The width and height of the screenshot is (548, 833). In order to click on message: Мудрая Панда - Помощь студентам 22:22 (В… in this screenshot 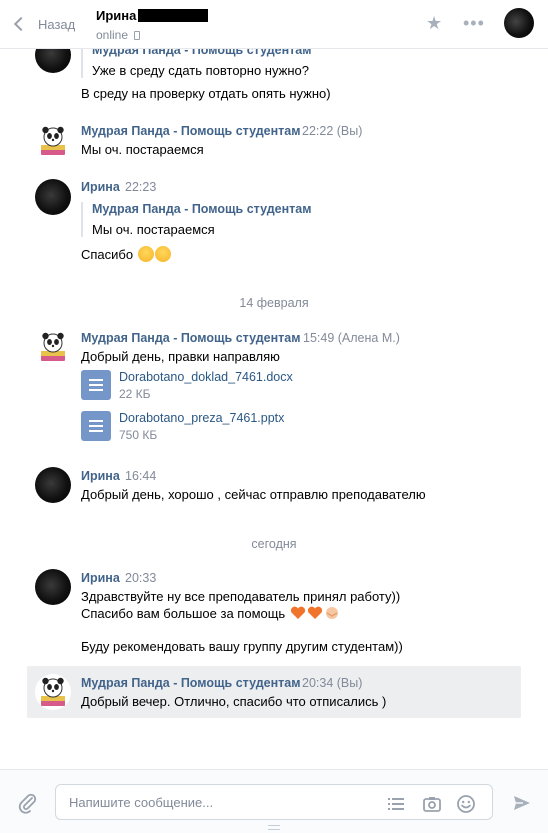, I will do `click(274, 141)`.